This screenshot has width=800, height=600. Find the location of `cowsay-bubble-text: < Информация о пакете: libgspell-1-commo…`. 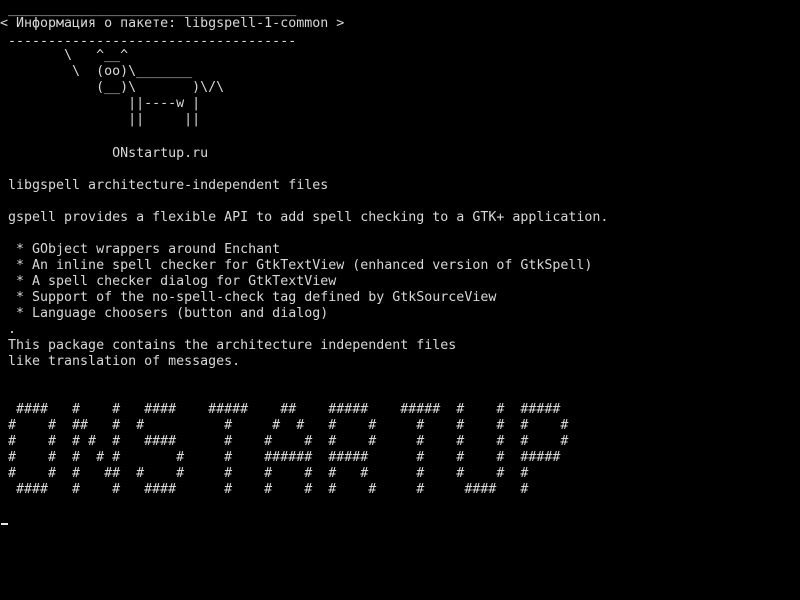

cowsay-bubble-text: < Информация о пакете: libgspell-1-commo… is located at coordinates (172, 23).